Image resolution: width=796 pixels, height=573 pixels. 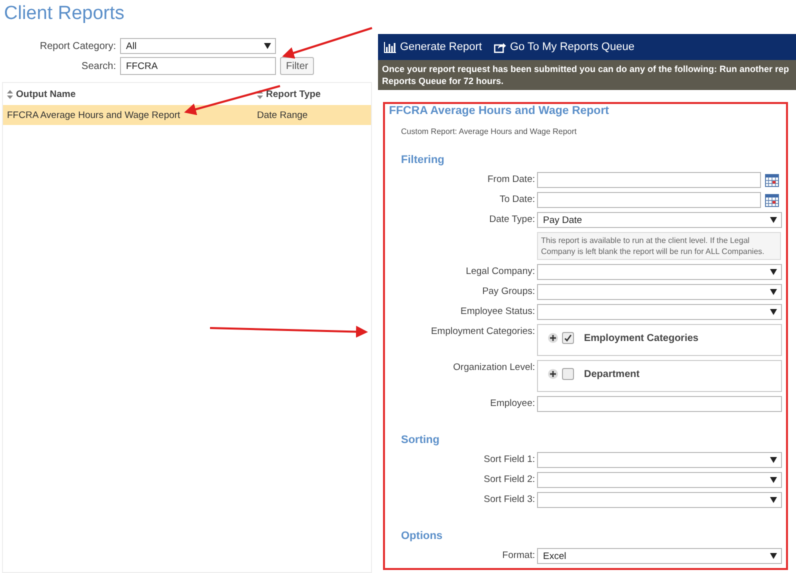 What do you see at coordinates (508, 500) in the screenshot?
I see `field-label: Sort Field 3:` at bounding box center [508, 500].